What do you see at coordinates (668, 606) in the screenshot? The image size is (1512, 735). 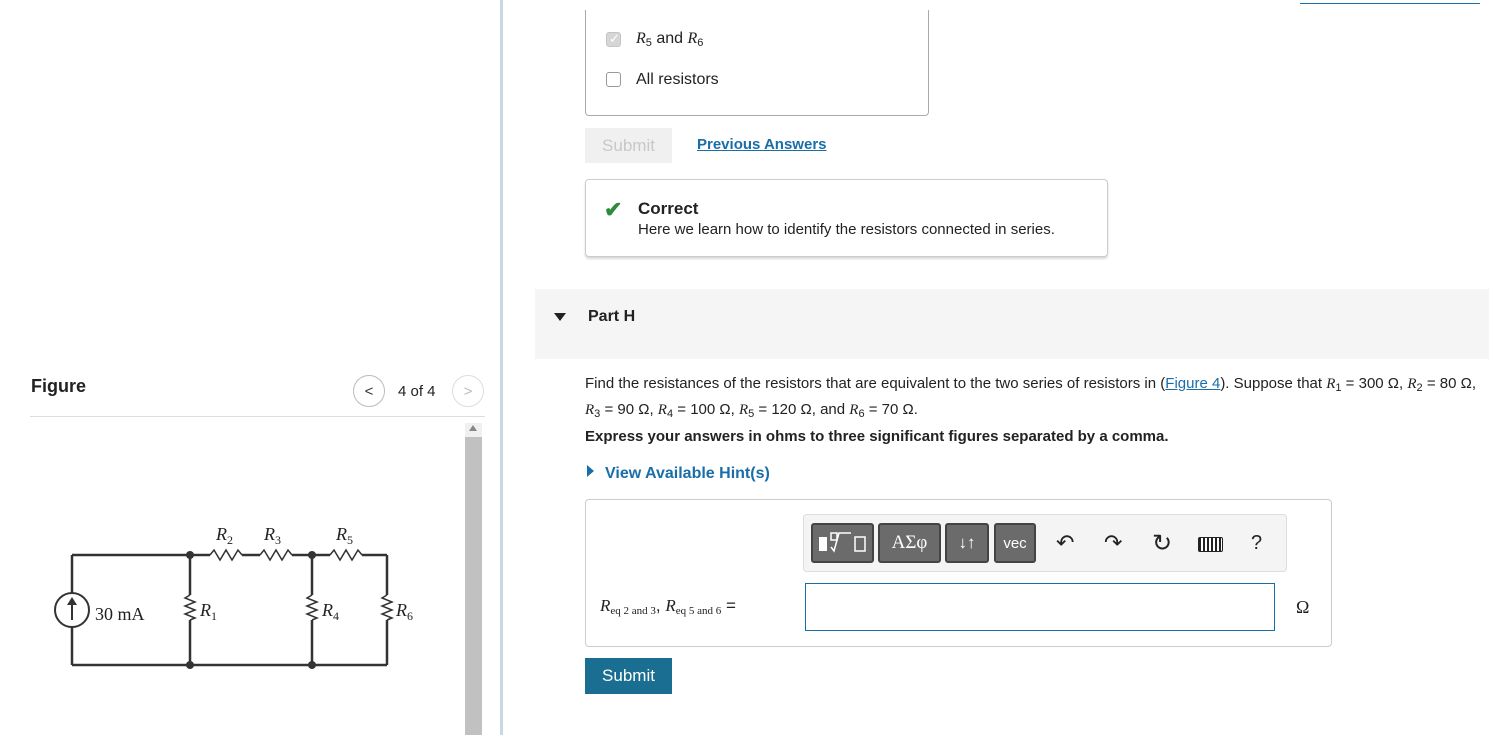 I see `answer-label: Req 2 and 3, Req 5 and 6 =` at bounding box center [668, 606].